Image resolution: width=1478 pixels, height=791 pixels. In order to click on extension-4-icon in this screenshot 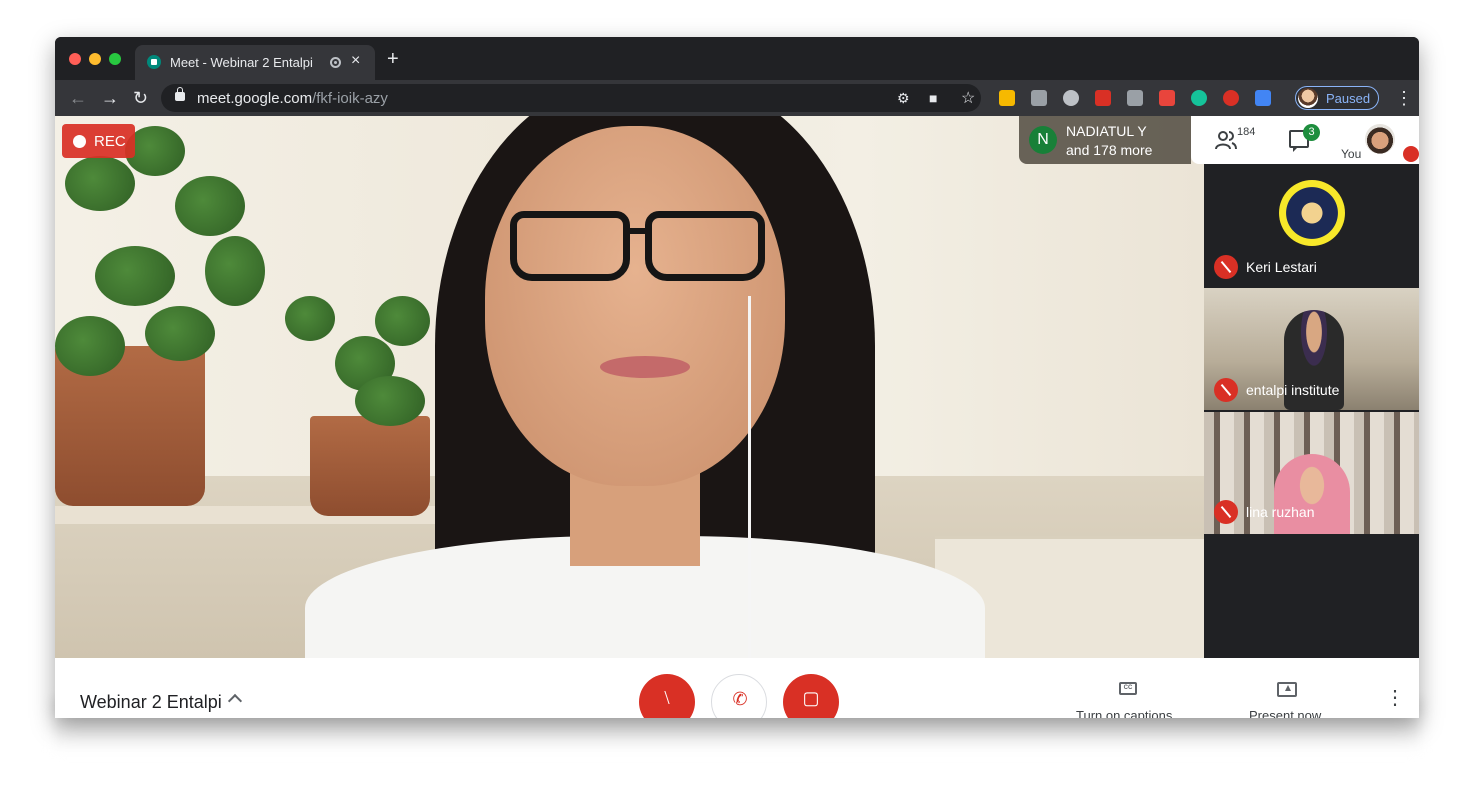, I will do `click(1103, 98)`.